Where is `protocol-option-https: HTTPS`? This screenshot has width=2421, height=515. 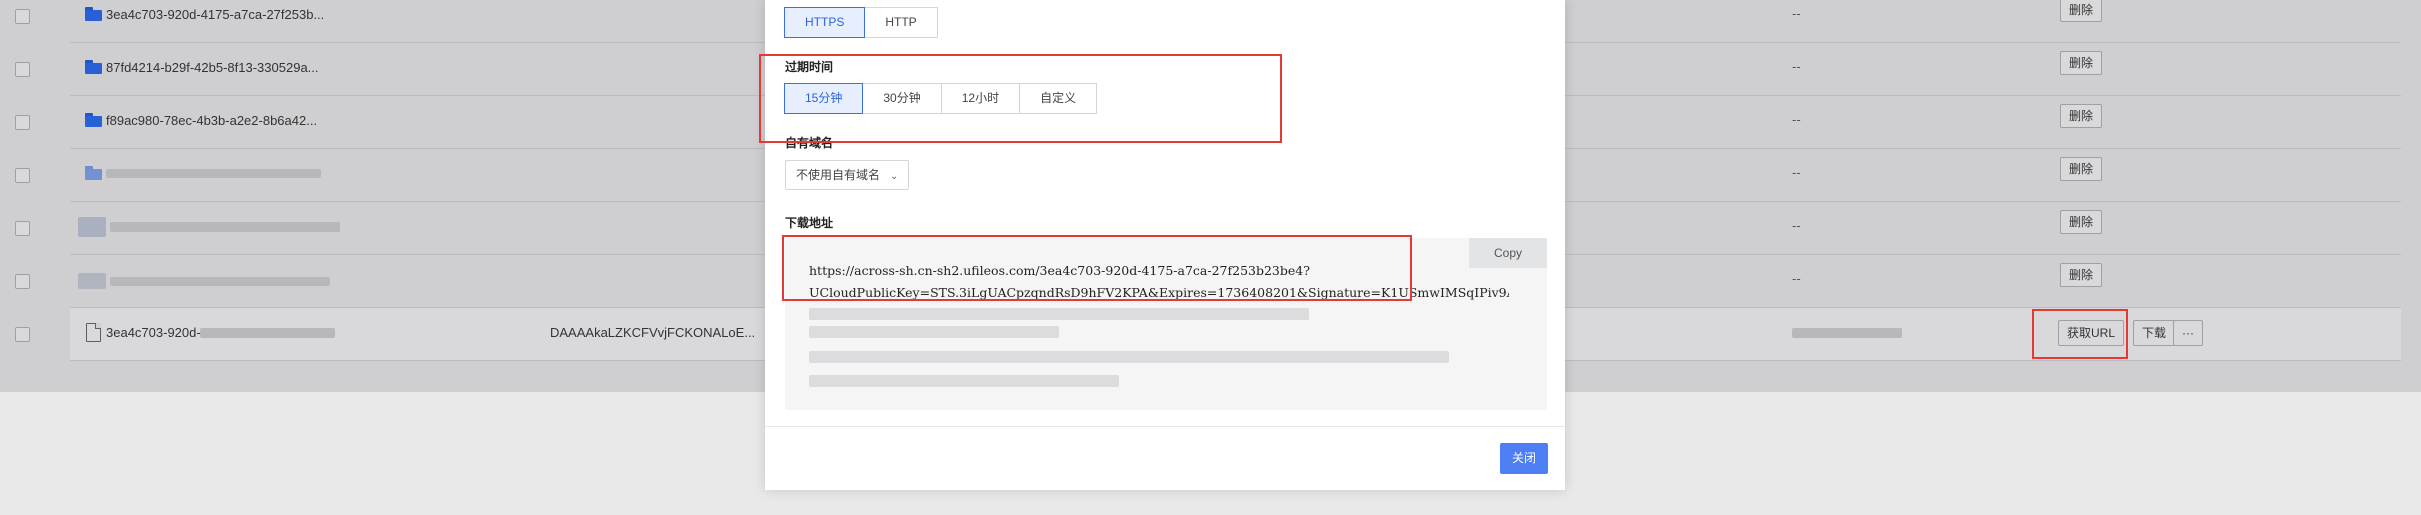 protocol-option-https: HTTPS is located at coordinates (825, 22).